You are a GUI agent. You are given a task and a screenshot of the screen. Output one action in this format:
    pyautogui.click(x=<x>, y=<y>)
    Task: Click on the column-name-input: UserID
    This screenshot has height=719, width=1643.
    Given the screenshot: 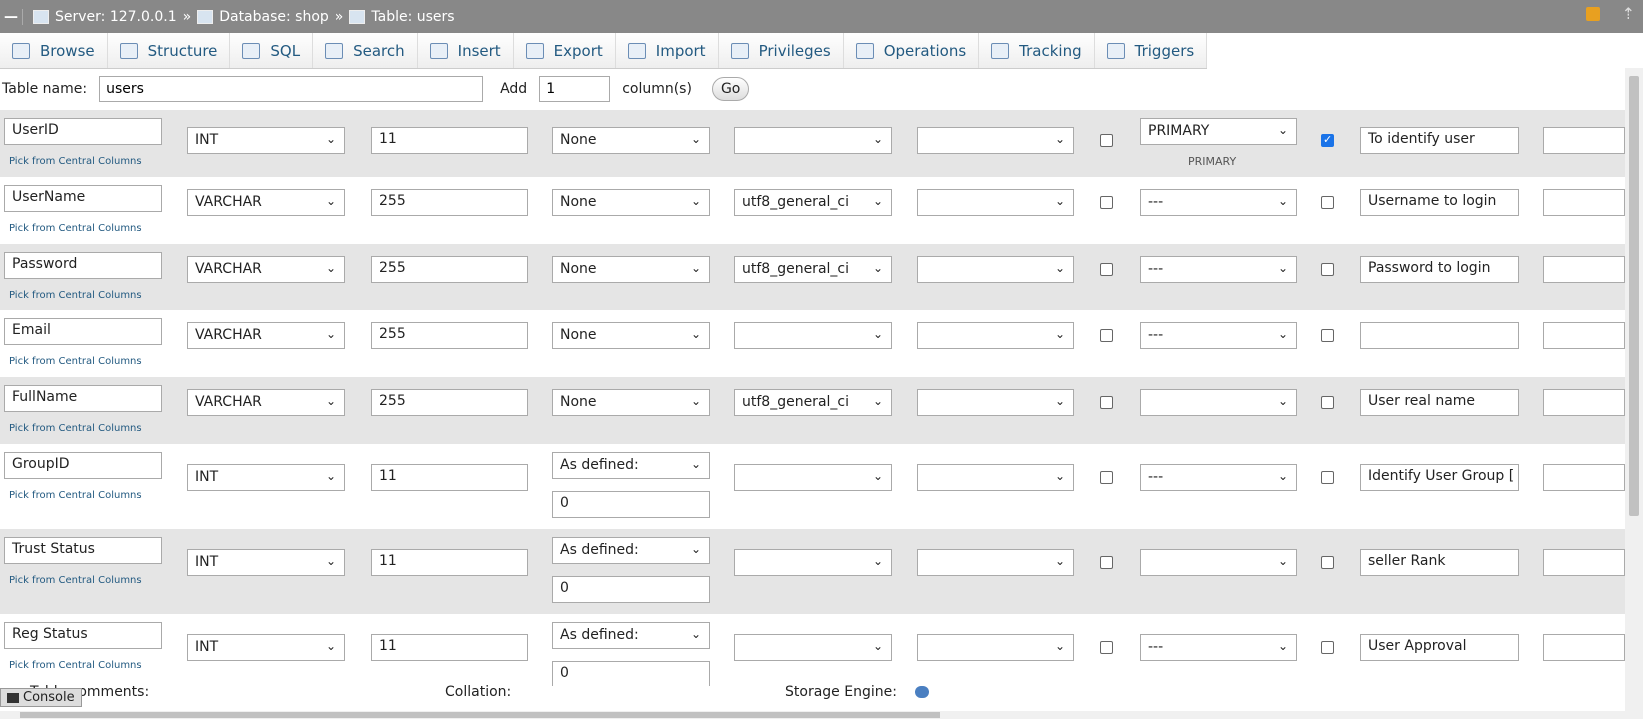 What is the action you would take?
    pyautogui.click(x=83, y=131)
    